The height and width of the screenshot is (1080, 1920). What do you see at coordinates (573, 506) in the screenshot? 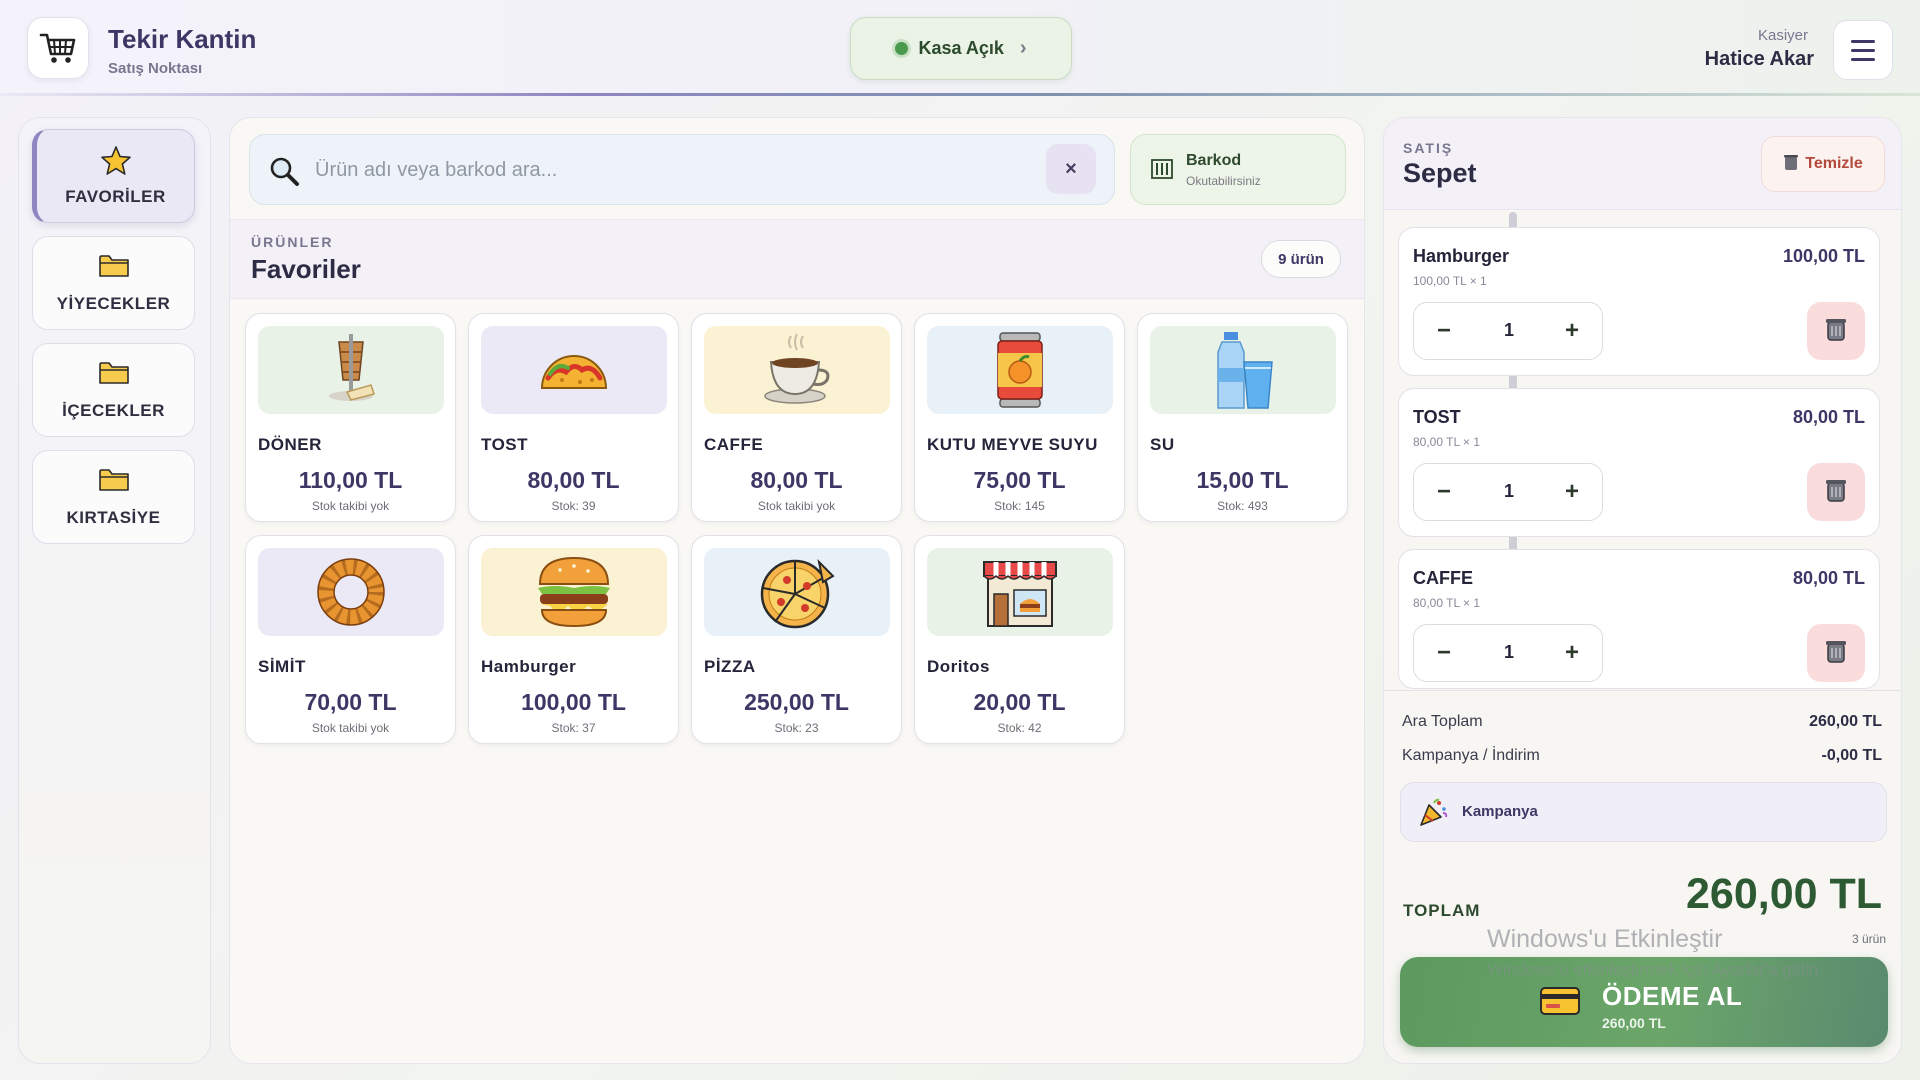
I see `product-stock: Stok: 39` at bounding box center [573, 506].